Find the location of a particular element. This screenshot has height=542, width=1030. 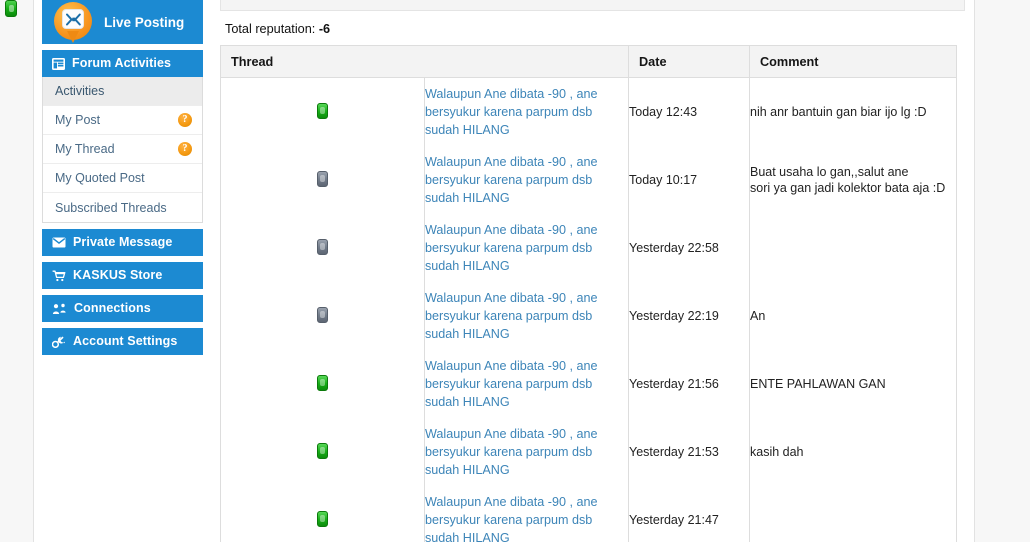

comment-line: ENTE PAHLAWAN GAN is located at coordinates (818, 384).